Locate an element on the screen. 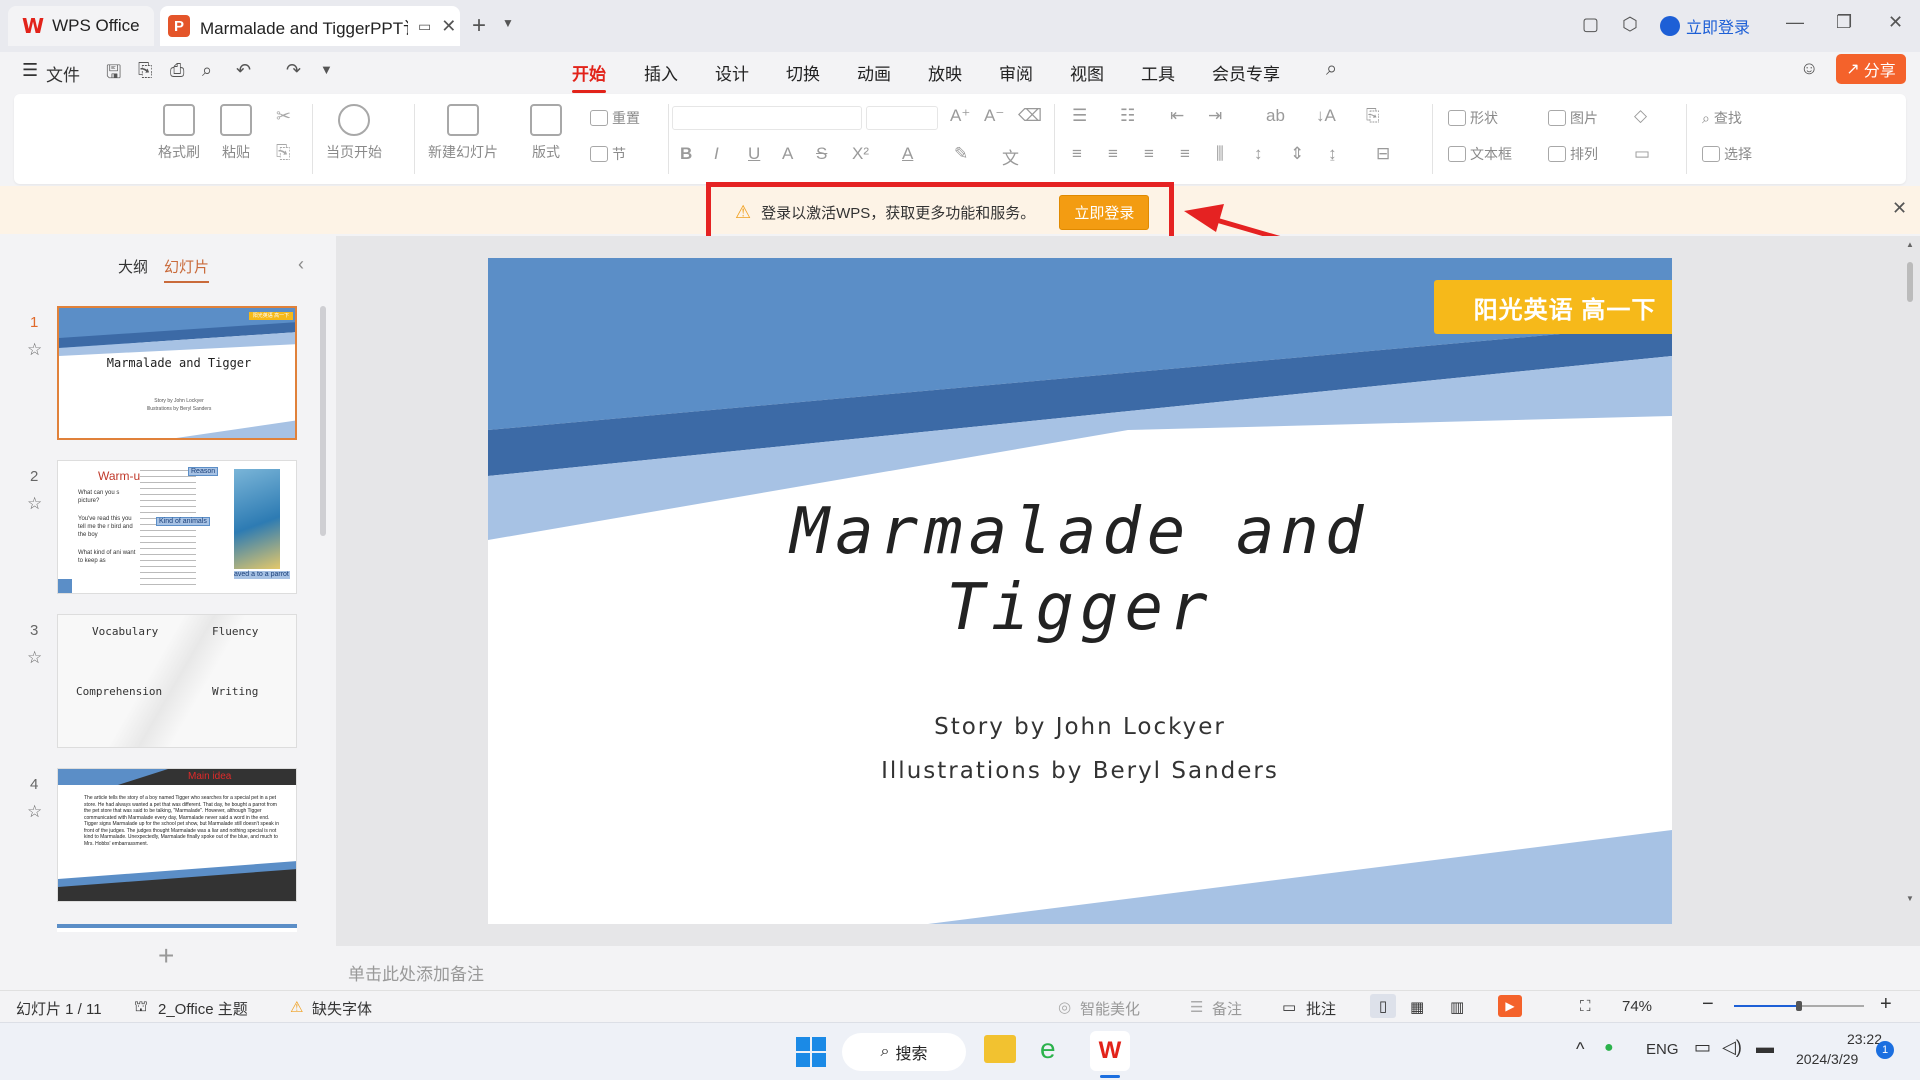 This screenshot has width=1920, height=1080. hamburger-icon: ☰ is located at coordinates (30, 70).